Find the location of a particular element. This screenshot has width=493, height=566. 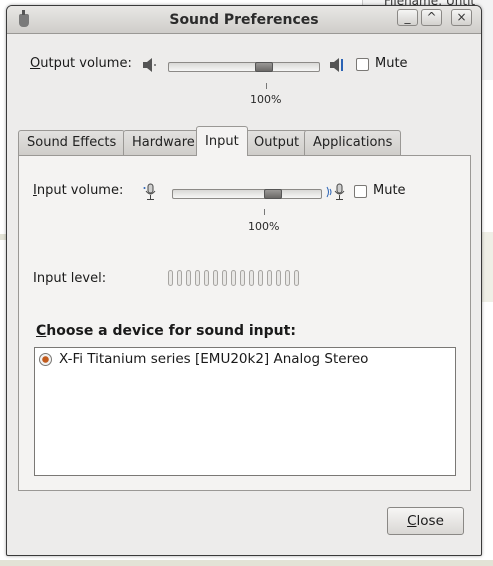

speaker-low-icon is located at coordinates (149, 65).